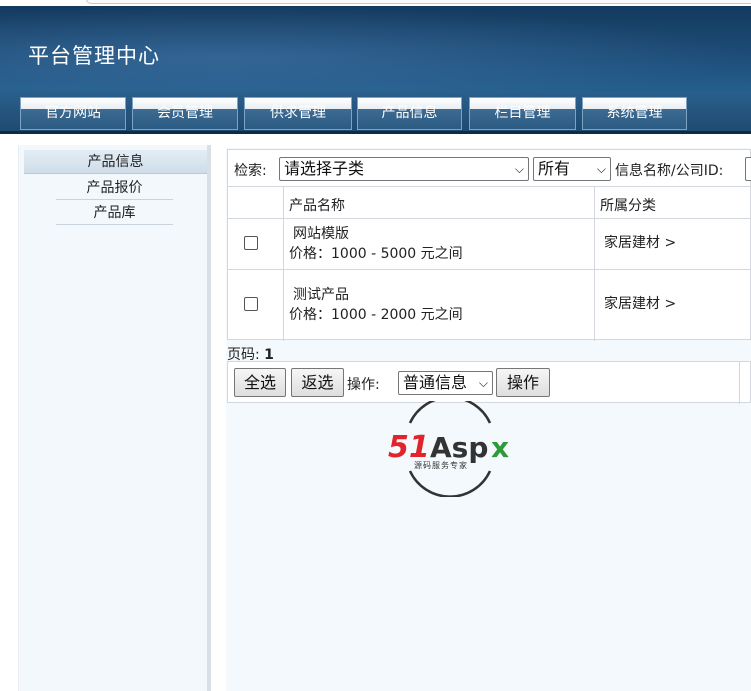 This screenshot has height=691, width=751. What do you see at coordinates (250, 171) in the screenshot?
I see `search-label: 检索:` at bounding box center [250, 171].